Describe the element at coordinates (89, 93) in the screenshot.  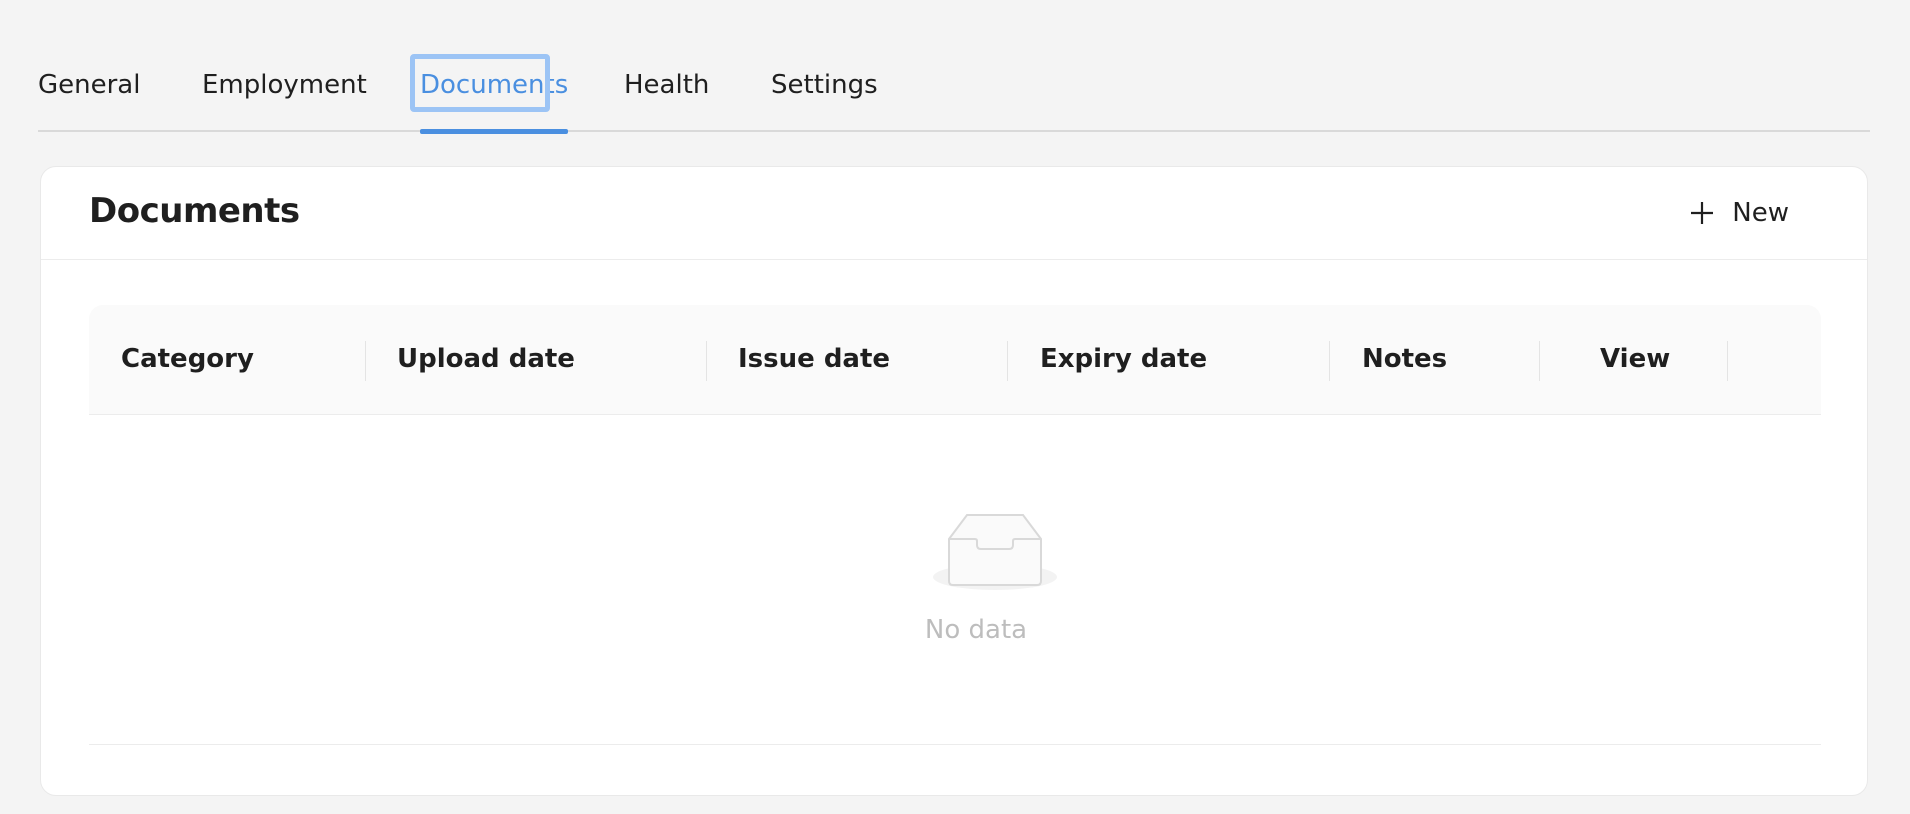
I see `tab-general: General` at that location.